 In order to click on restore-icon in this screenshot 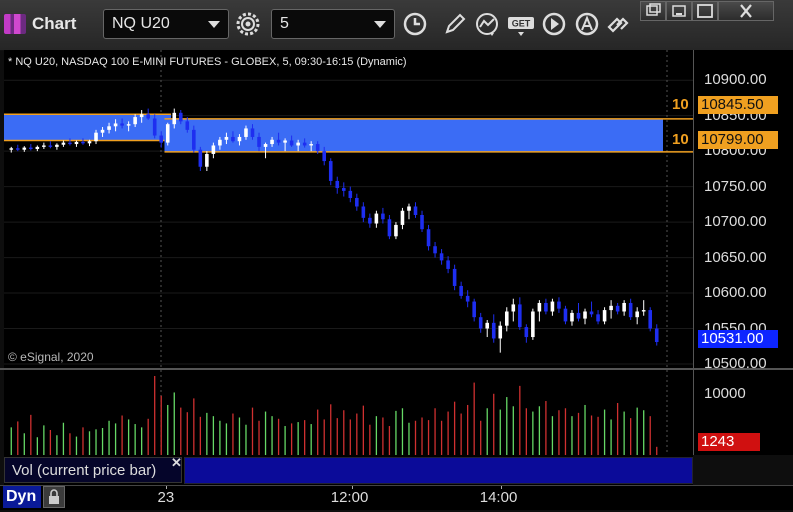, I will do `click(653, 9)`.